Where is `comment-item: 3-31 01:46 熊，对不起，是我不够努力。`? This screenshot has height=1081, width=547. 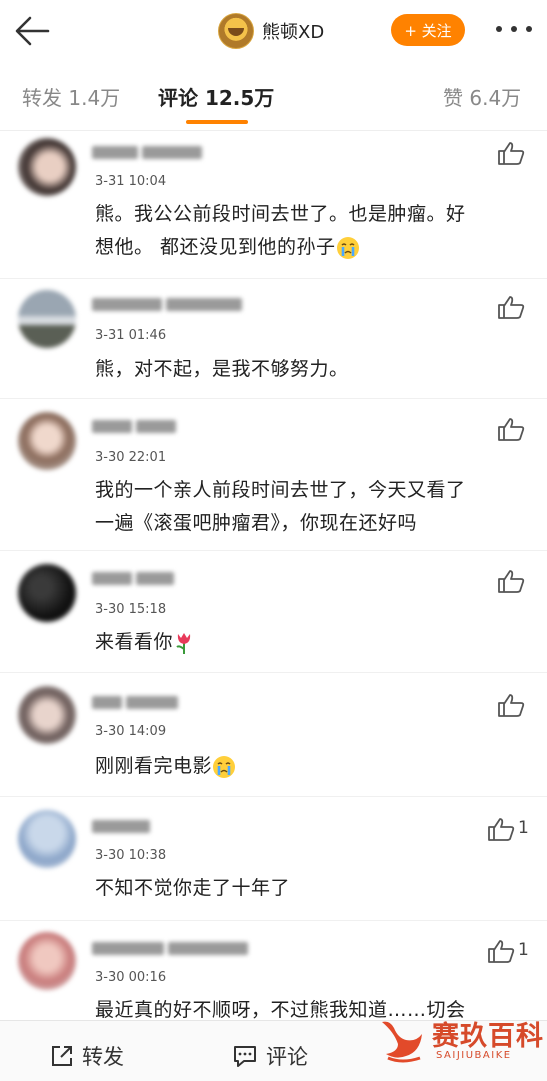 comment-item: 3-31 01:46 熊，对不起，是我不够努力。 is located at coordinates (273, 338).